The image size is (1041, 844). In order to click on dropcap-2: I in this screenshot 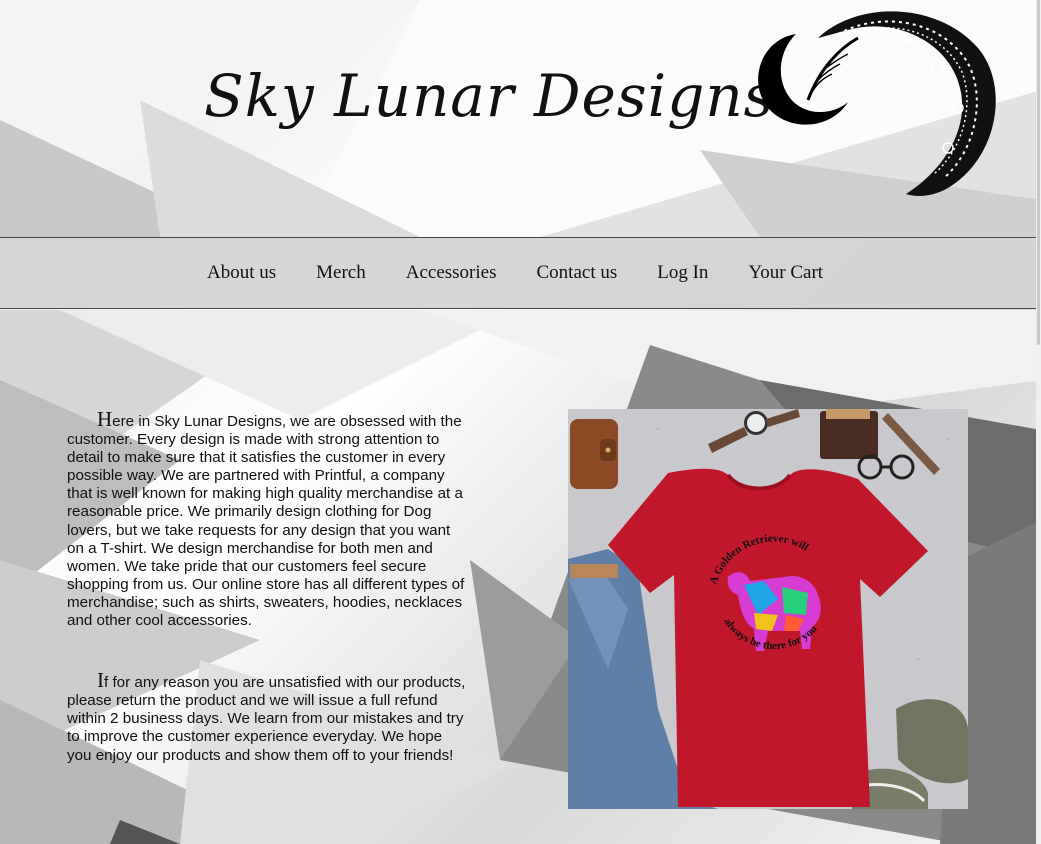, I will do `click(100, 680)`.